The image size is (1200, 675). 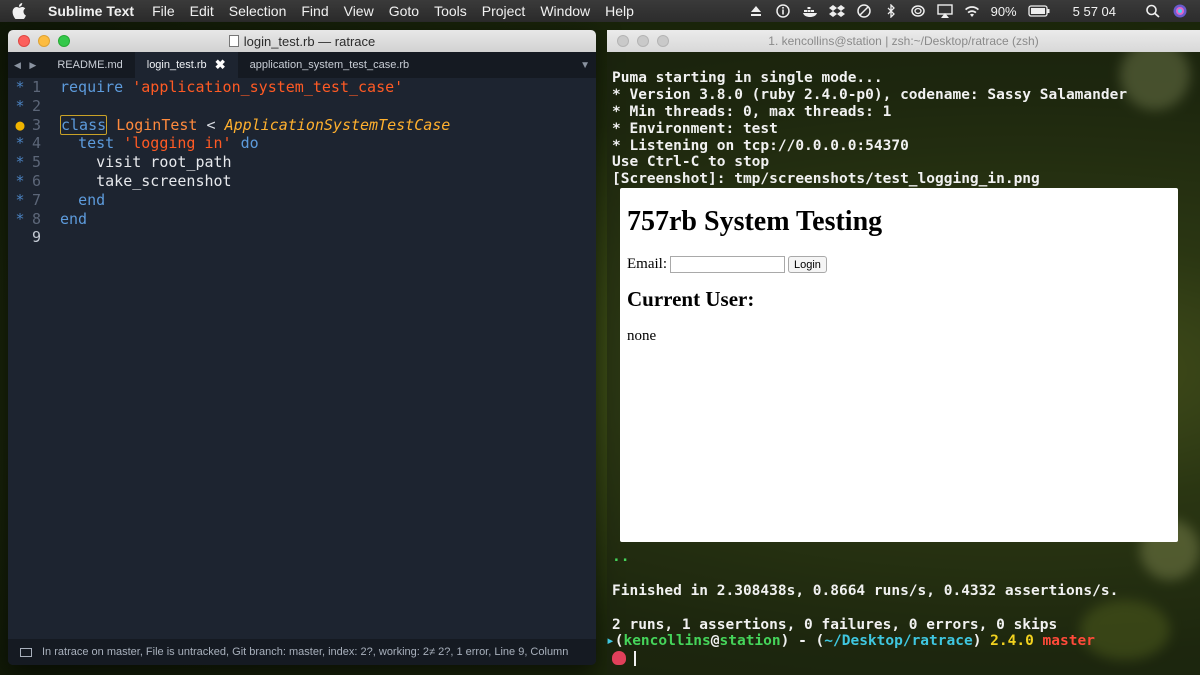 What do you see at coordinates (1180, 11) in the screenshot?
I see `siri-icon` at bounding box center [1180, 11].